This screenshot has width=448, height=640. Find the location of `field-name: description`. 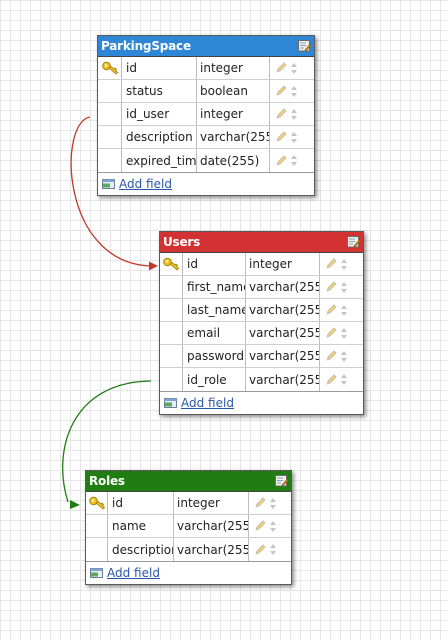

field-name: description is located at coordinates (159, 137).